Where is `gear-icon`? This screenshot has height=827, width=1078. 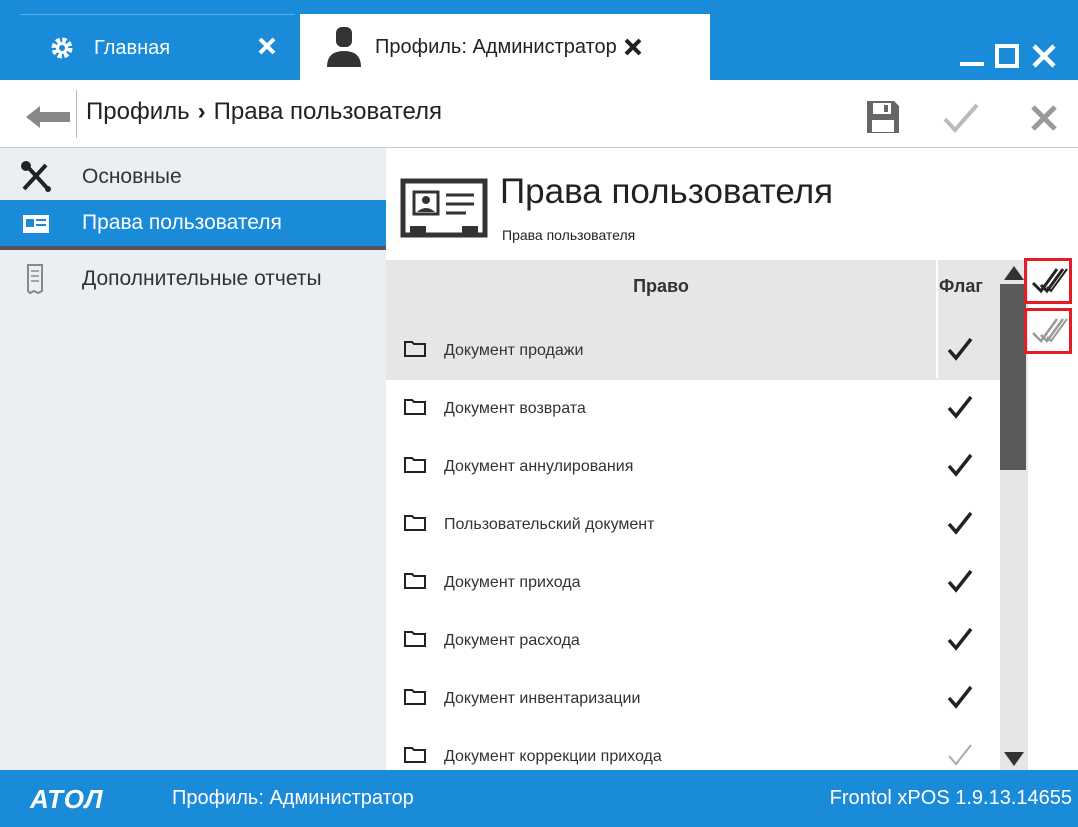 gear-icon is located at coordinates (62, 48).